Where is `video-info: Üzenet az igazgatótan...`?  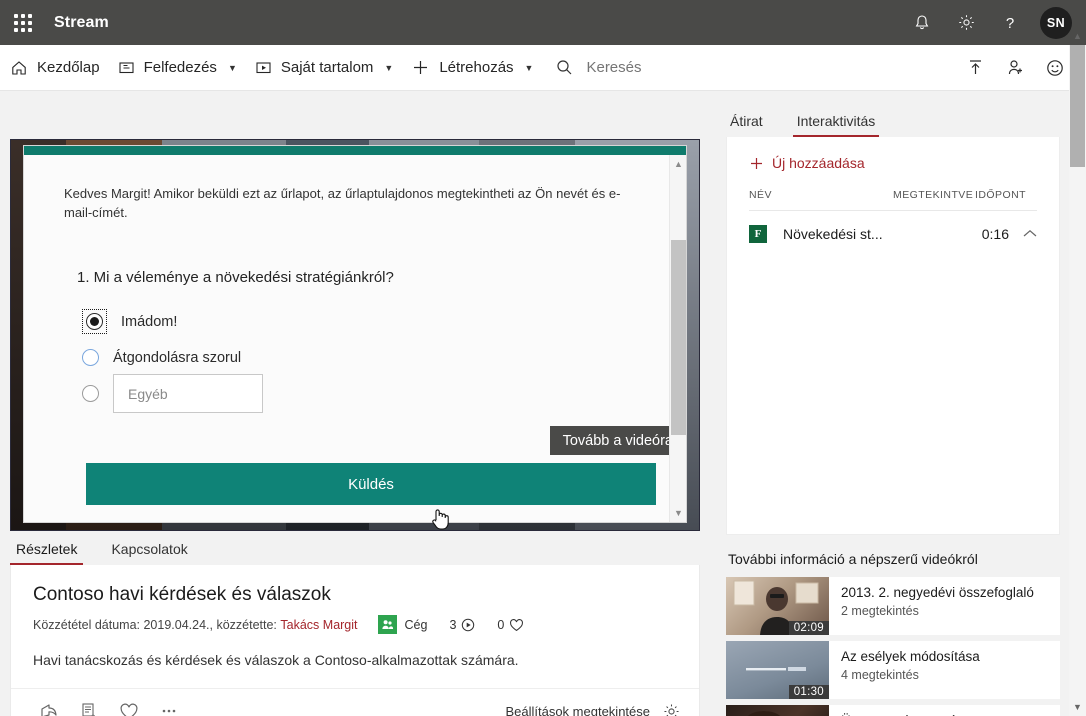 video-info: Üzenet az igazgatótan... is located at coordinates (908, 710).